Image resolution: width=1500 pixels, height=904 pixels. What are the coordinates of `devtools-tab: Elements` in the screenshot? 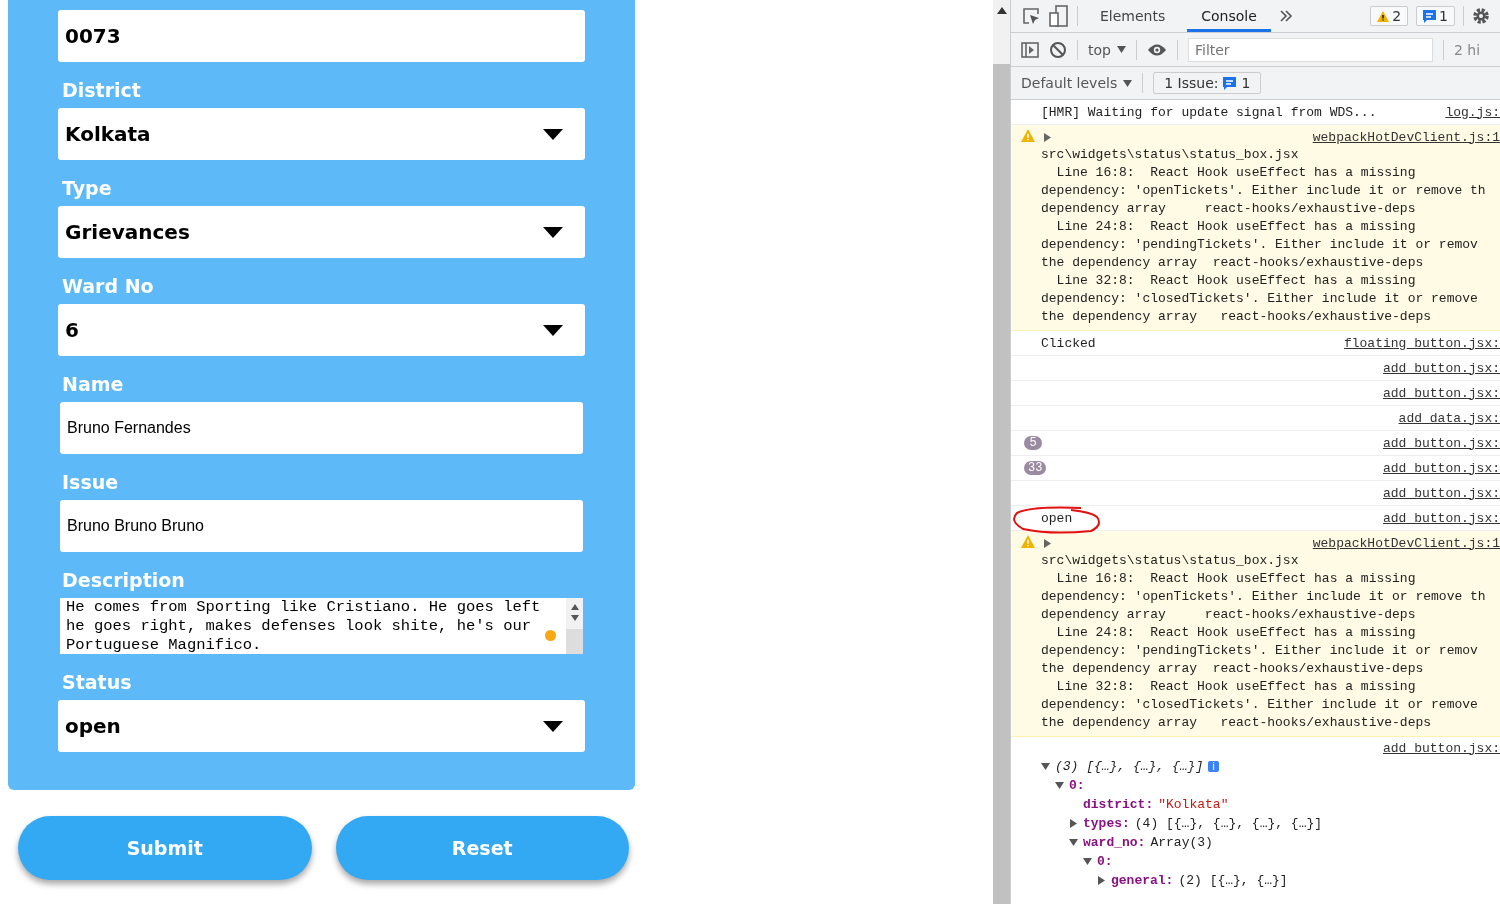 It's located at (1133, 16).